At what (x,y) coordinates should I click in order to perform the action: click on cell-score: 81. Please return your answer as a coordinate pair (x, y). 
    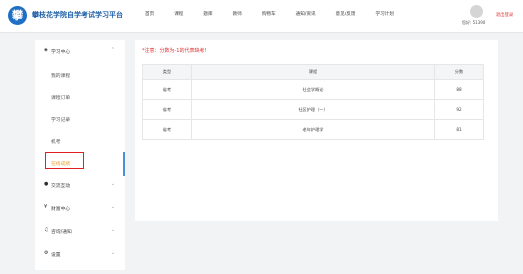
    Looking at the image, I should click on (459, 129).